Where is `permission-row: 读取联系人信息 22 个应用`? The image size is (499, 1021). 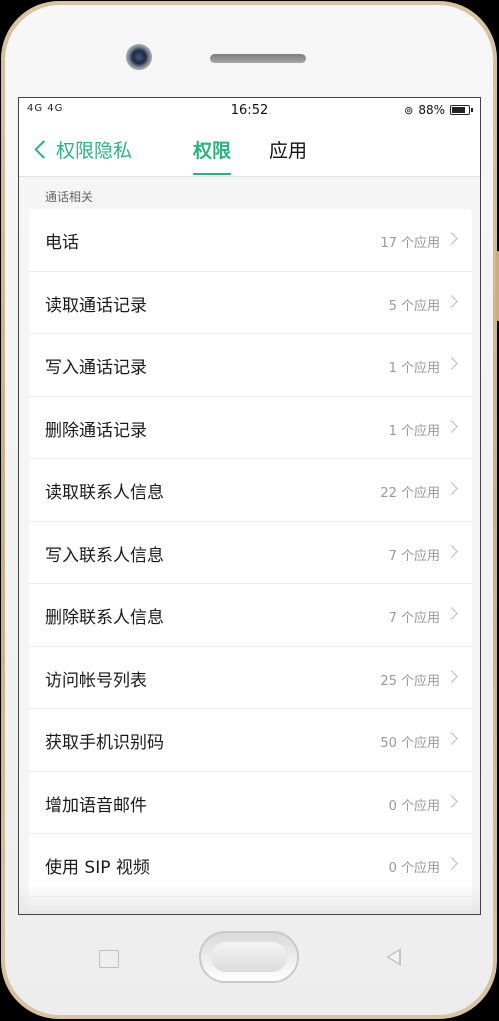 permission-row: 读取联系人信息 22 个应用 is located at coordinates (250, 490).